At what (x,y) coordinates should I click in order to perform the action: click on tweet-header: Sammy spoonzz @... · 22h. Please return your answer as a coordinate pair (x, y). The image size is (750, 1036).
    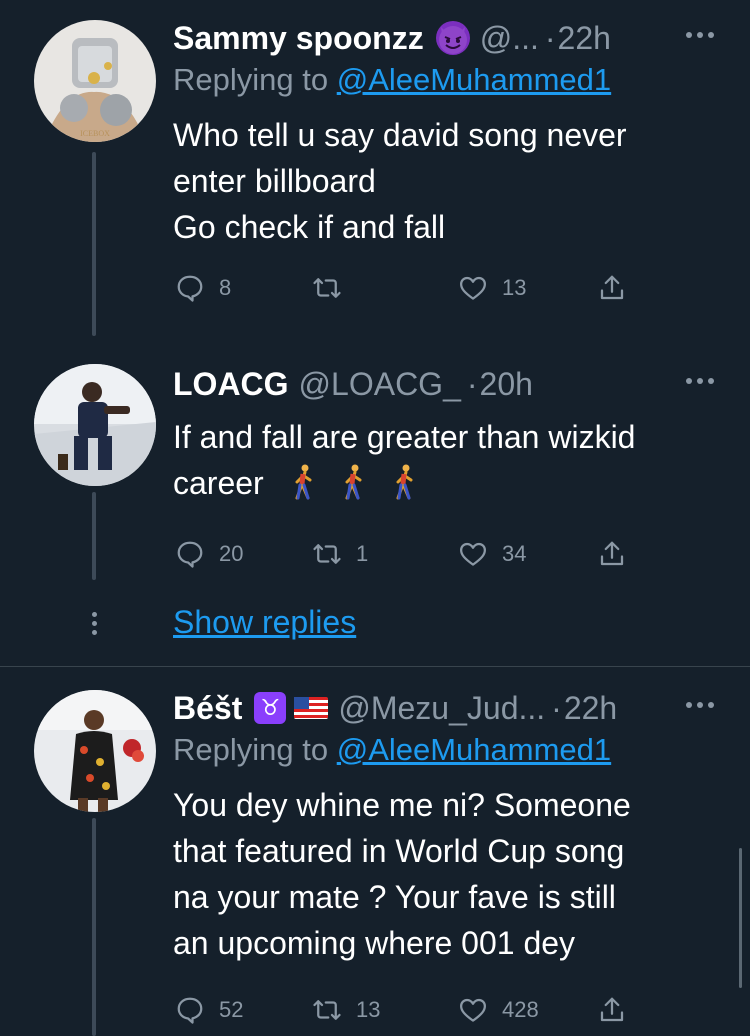
    Looking at the image, I should click on (446, 38).